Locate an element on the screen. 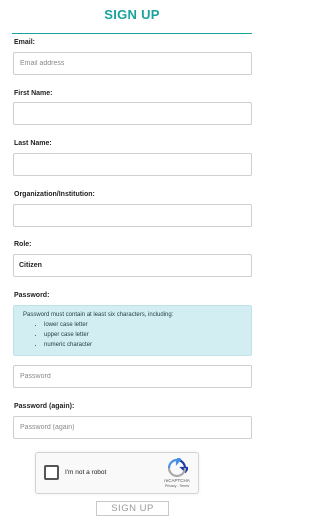 This screenshot has height=521, width=320. last-name-field is located at coordinates (132, 164).